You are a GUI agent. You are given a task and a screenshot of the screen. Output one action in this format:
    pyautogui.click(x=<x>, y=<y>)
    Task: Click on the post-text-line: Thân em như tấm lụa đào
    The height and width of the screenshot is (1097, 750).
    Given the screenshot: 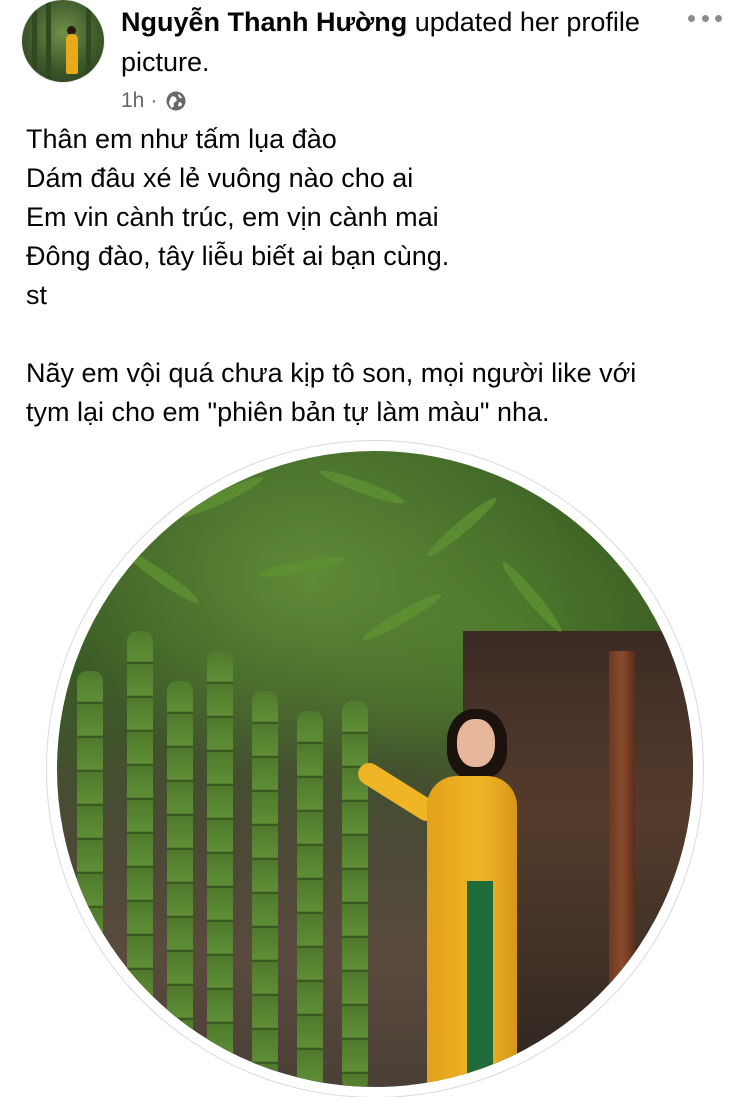 What is the action you would take?
    pyautogui.click(x=181, y=139)
    